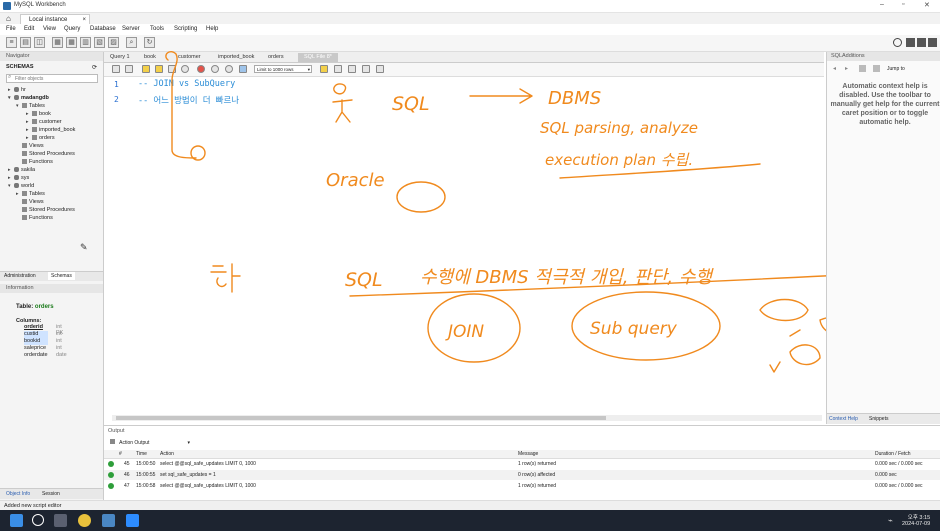 Image resolution: width=940 pixels, height=531 pixels. I want to click on tree-world-tables: ▸ Tables, so click(30, 194).